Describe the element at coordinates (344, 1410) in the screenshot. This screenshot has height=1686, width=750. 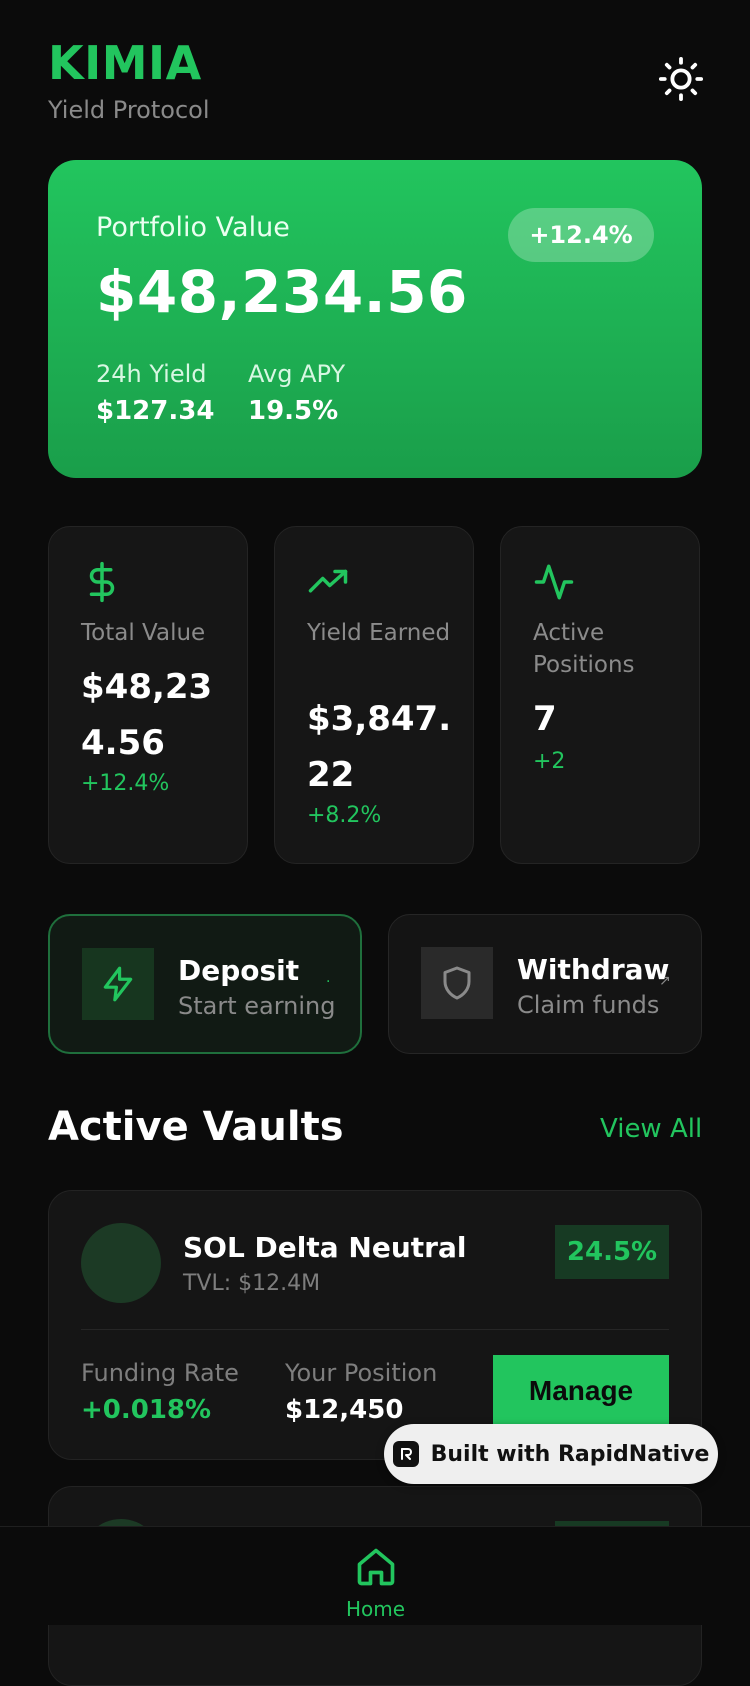
I see `position-value: $12,450` at that location.